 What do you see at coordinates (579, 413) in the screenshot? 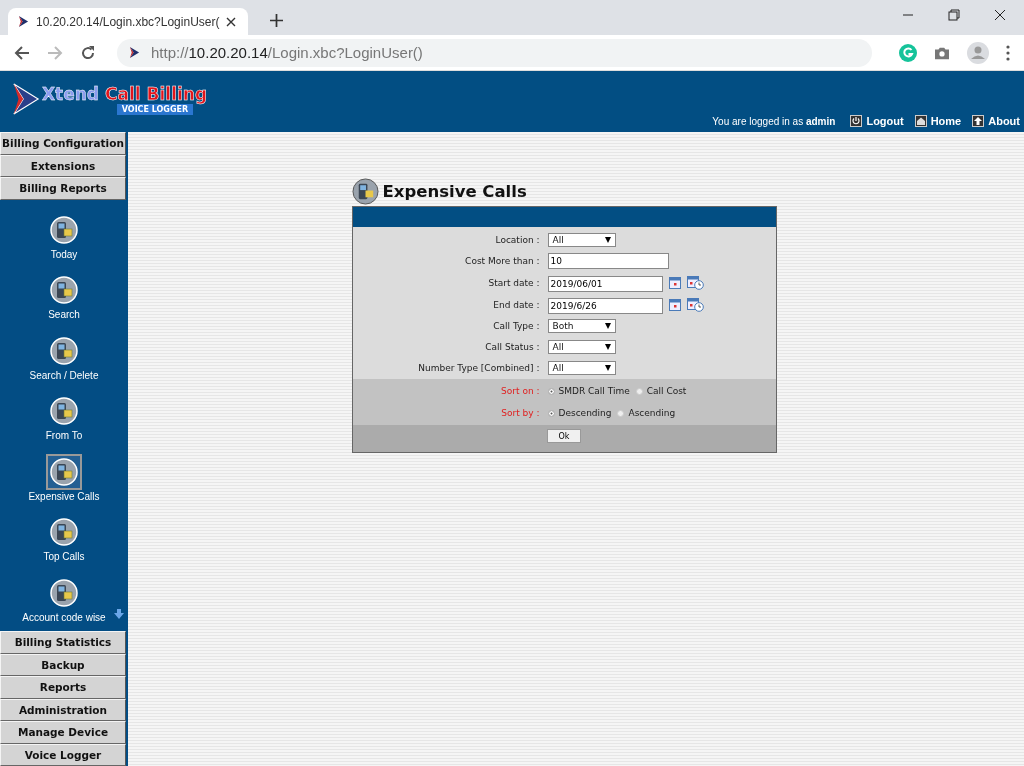
I see `radio-option: Descending` at bounding box center [579, 413].